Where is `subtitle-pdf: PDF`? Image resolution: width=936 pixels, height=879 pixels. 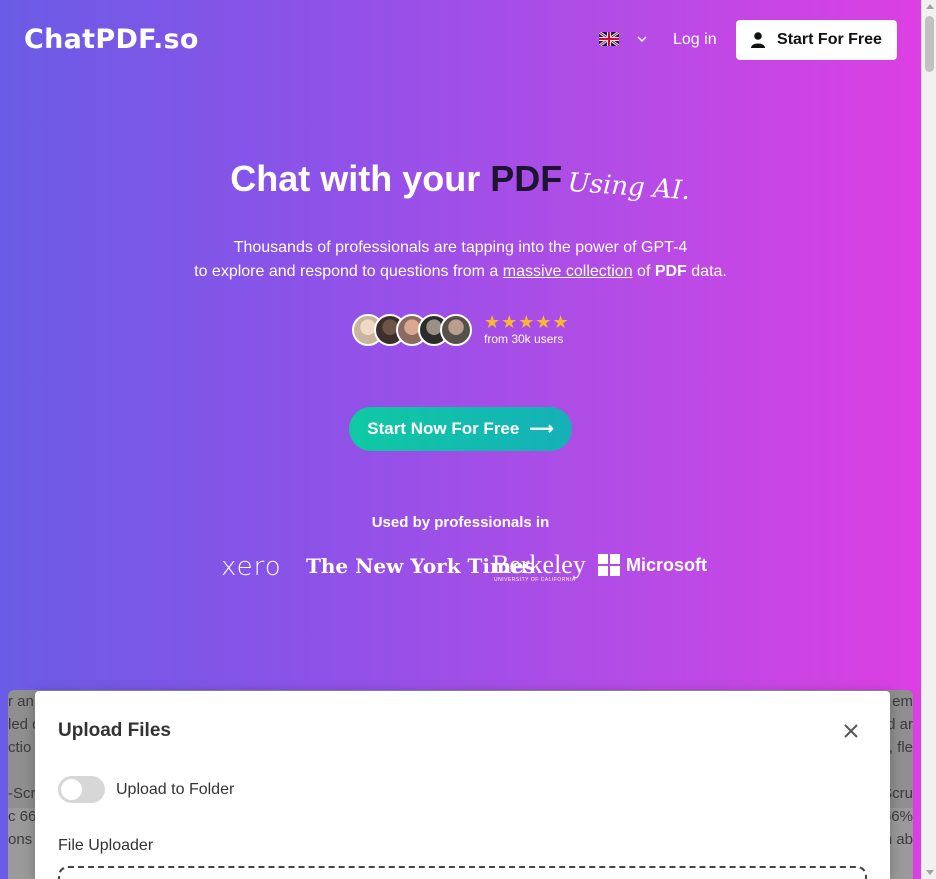 subtitle-pdf: PDF is located at coordinates (670, 271).